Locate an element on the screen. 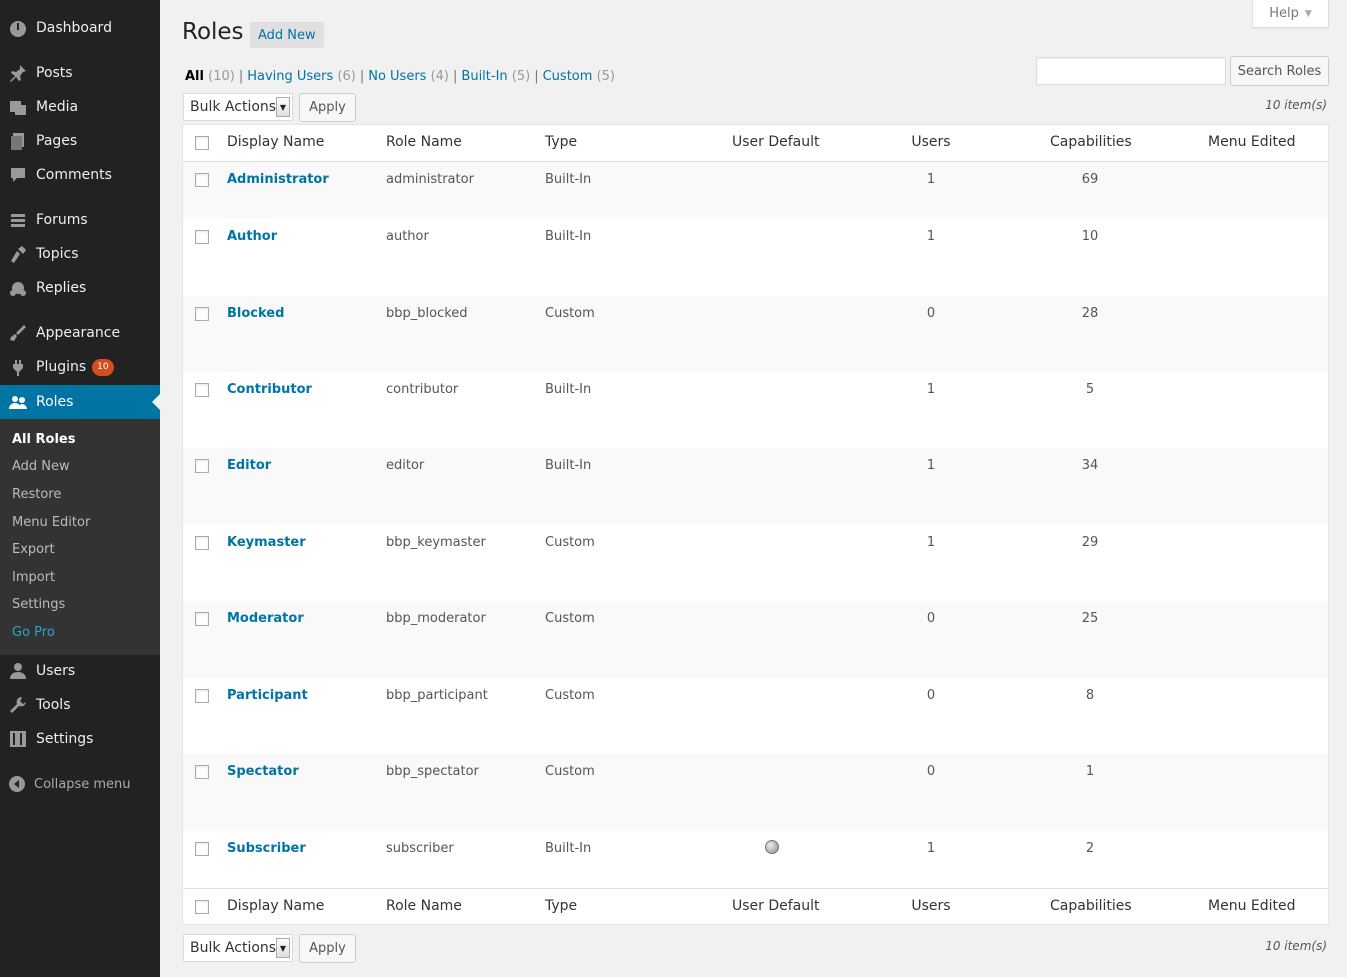 This screenshot has height=977, width=1347. submenu-item-import: Import is located at coordinates (33, 577).